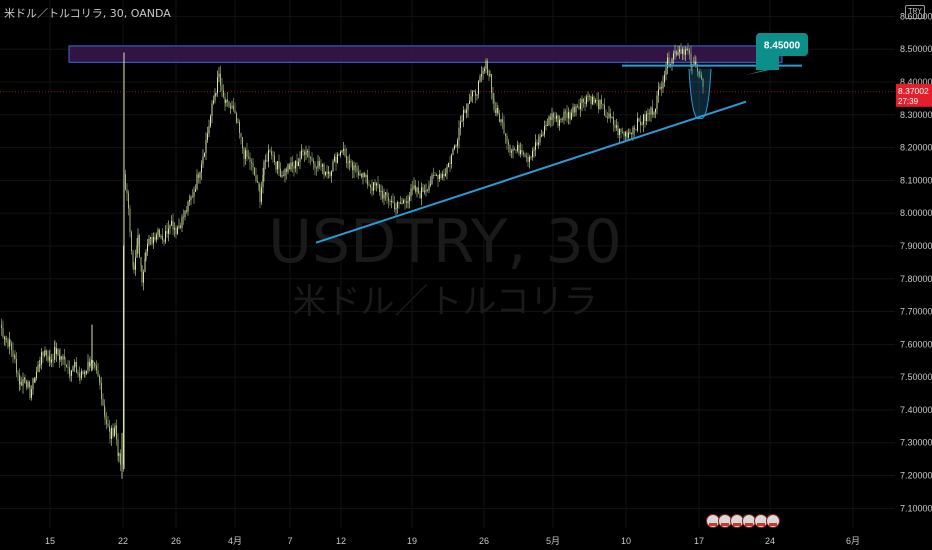  I want to click on time-tick-label: 15, so click(50, 541).